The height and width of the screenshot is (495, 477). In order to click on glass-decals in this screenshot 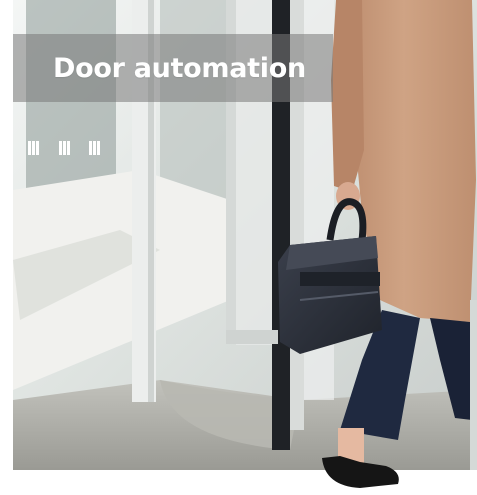, I will do `click(64, 148)`.